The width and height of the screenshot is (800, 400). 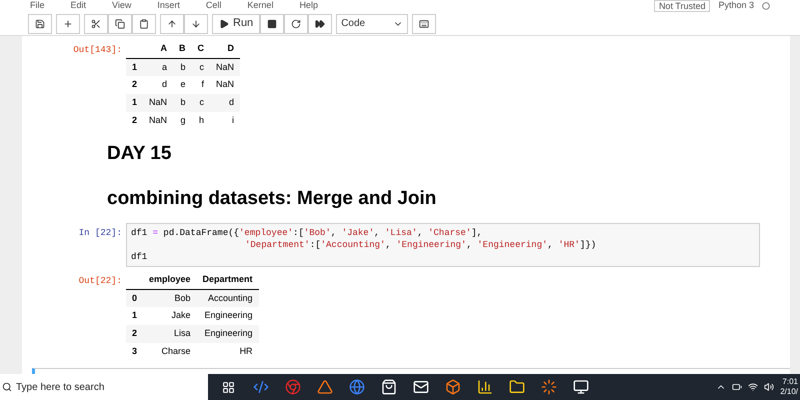 I want to click on stop-icon, so click(x=272, y=23).